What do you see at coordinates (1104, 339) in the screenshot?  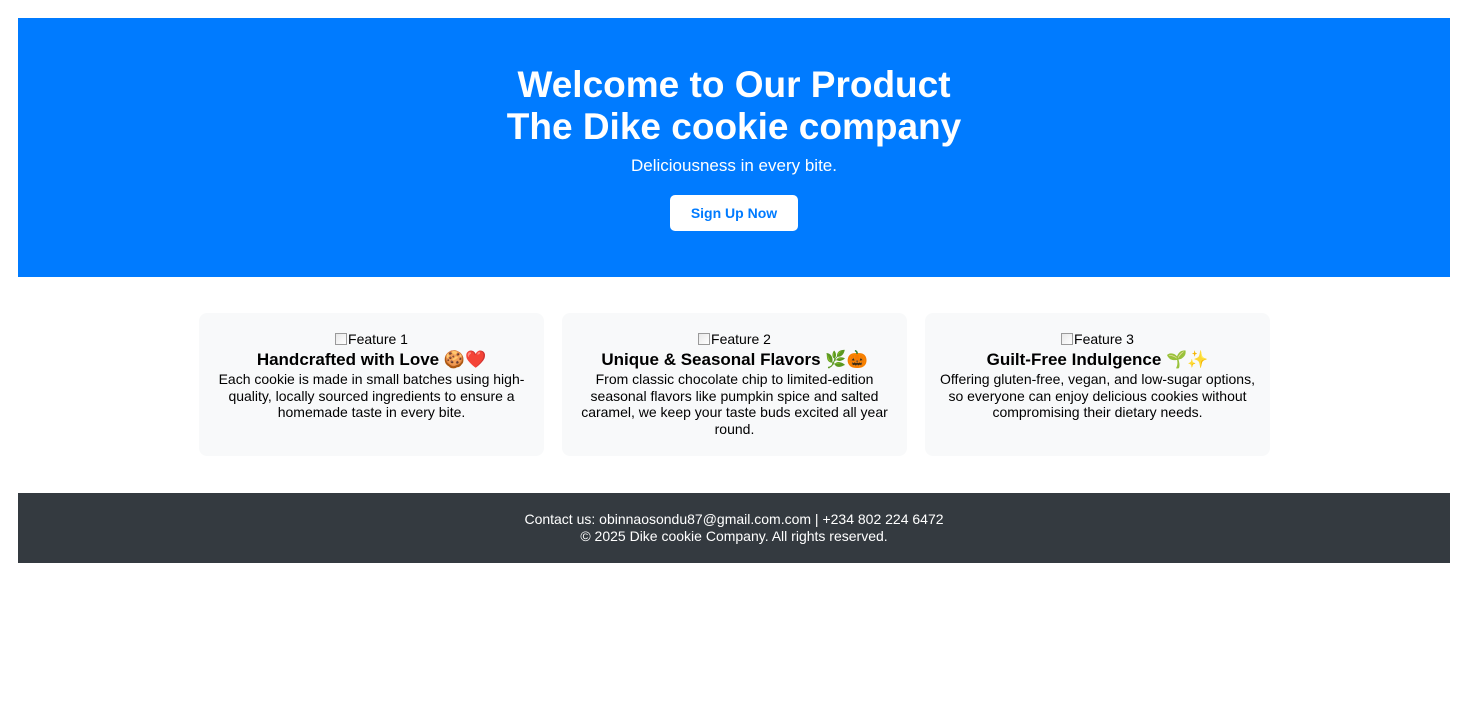 I see `feature-3-image-alt: Feature 3` at bounding box center [1104, 339].